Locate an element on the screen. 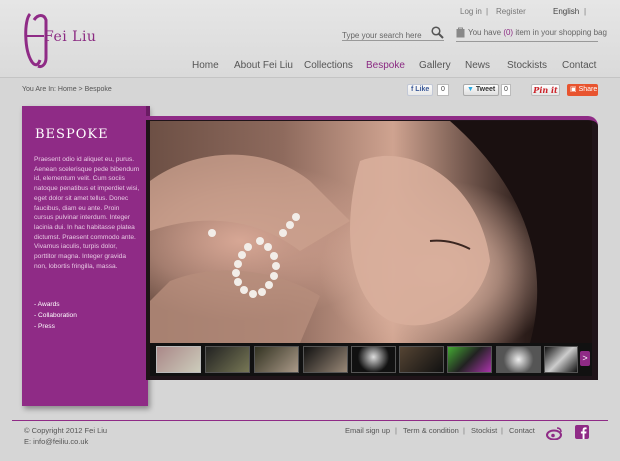 Image resolution: width=620 pixels, height=461 pixels. panel-title: BESPOKE is located at coordinates (72, 134).